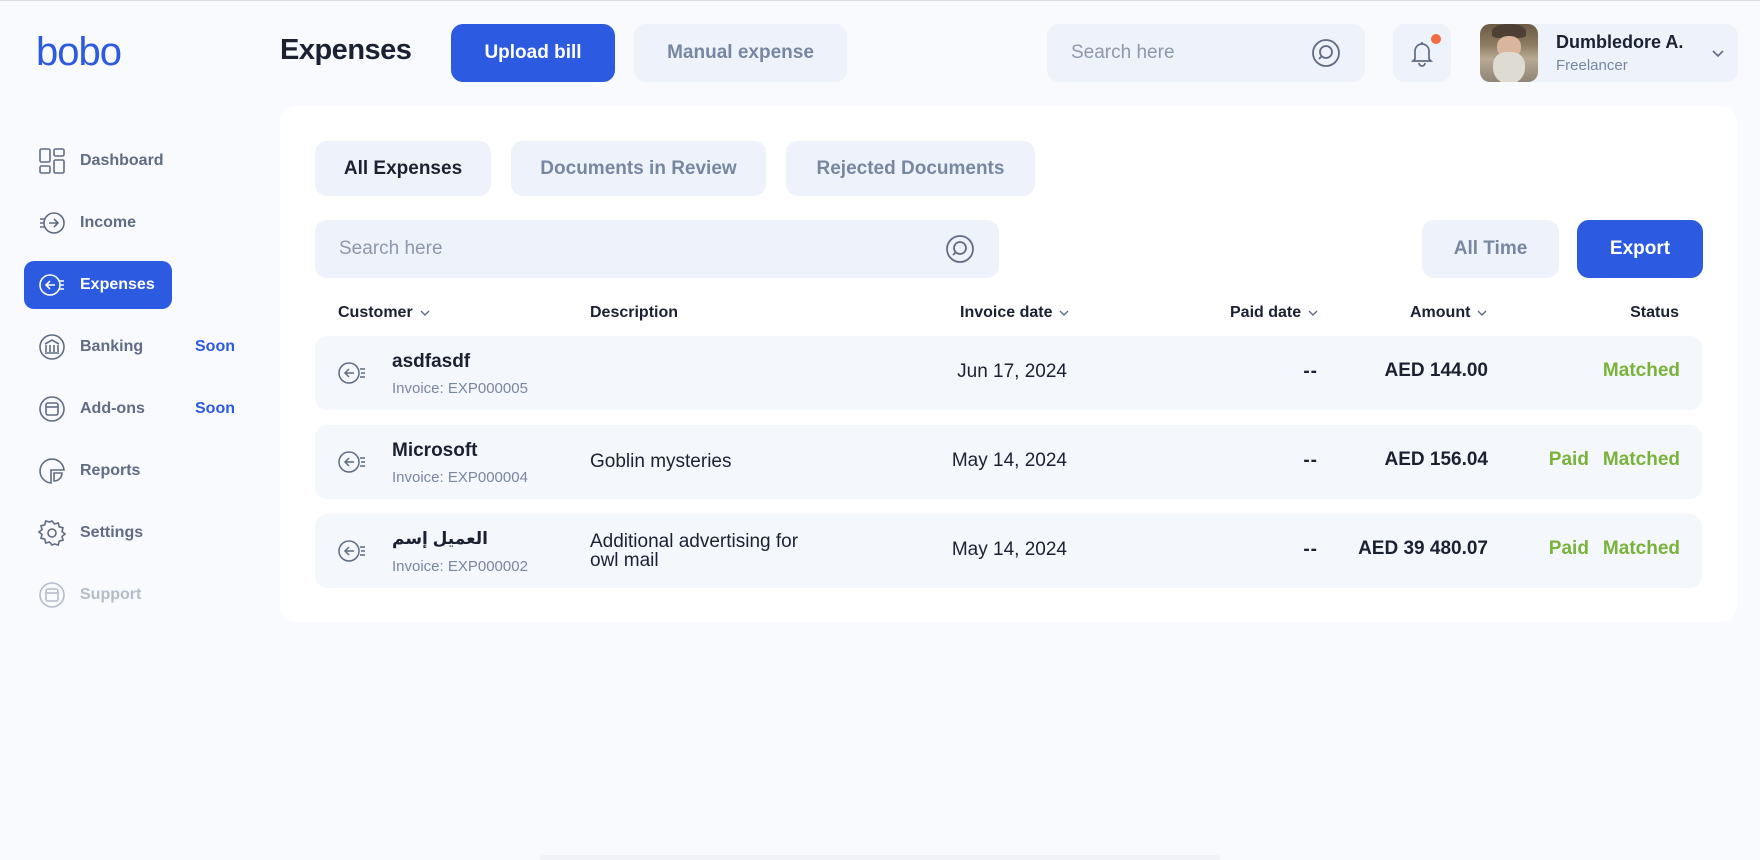 The width and height of the screenshot is (1760, 860). What do you see at coordinates (1436, 370) in the screenshot?
I see `amount: AED 144.00` at bounding box center [1436, 370].